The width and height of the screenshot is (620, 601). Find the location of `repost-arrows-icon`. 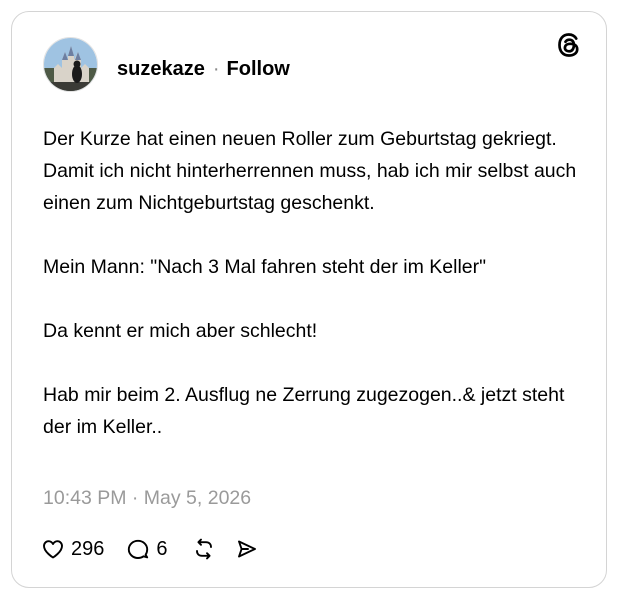

repost-arrows-icon is located at coordinates (203, 549).